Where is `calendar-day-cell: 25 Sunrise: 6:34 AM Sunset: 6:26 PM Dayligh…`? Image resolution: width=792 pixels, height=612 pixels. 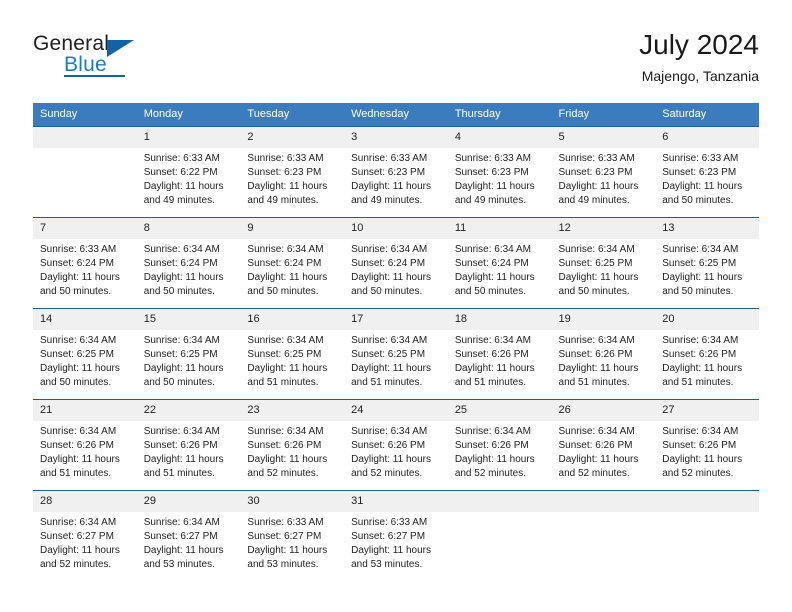
calendar-day-cell: 25 Sunrise: 6:34 AM Sunset: 6:26 PM Dayligh… is located at coordinates (499, 445).